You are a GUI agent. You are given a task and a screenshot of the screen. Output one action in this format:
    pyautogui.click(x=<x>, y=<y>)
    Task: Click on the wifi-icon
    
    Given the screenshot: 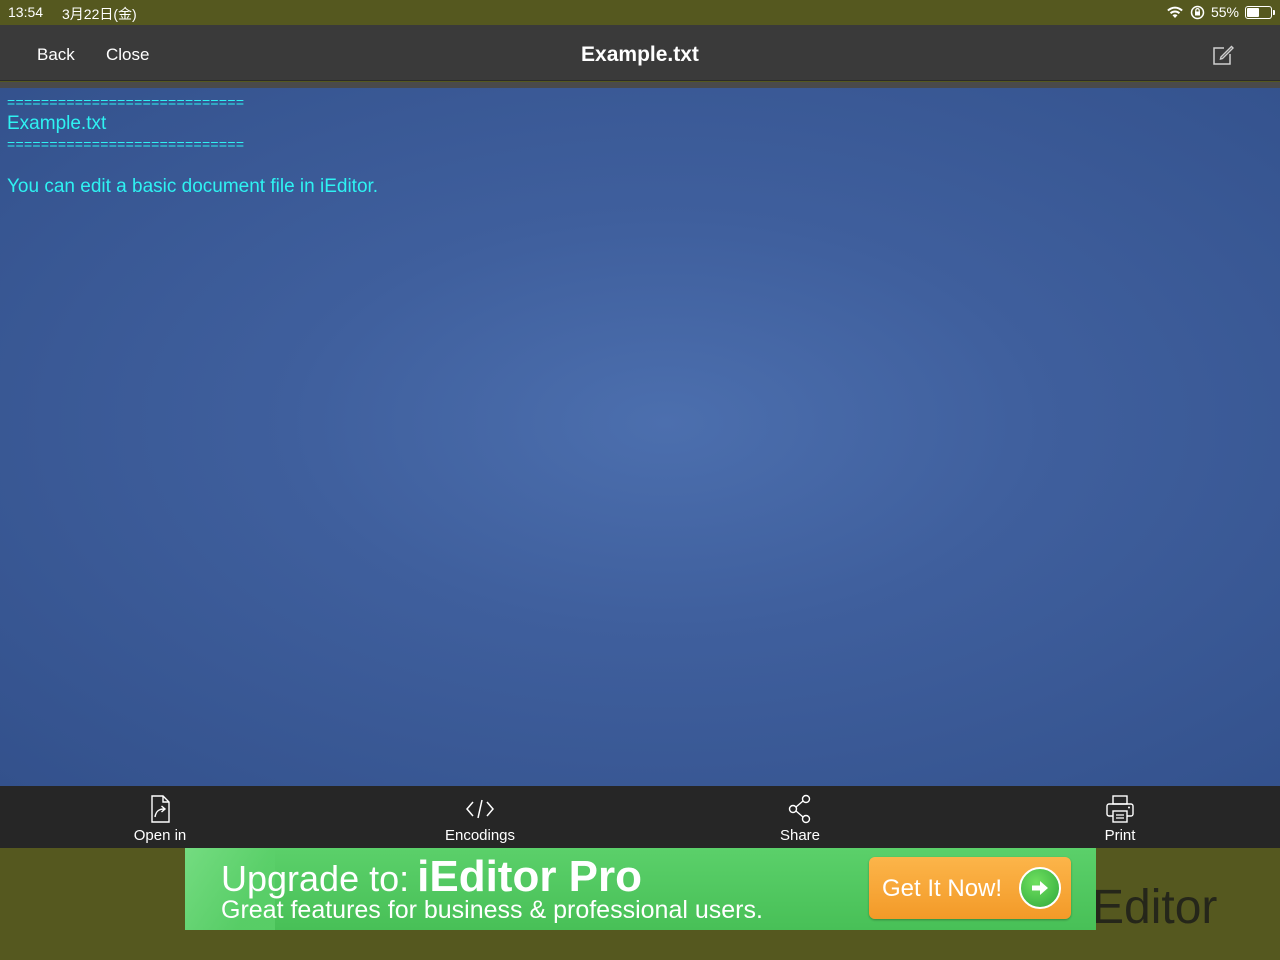 What is the action you would take?
    pyautogui.click(x=1175, y=12)
    